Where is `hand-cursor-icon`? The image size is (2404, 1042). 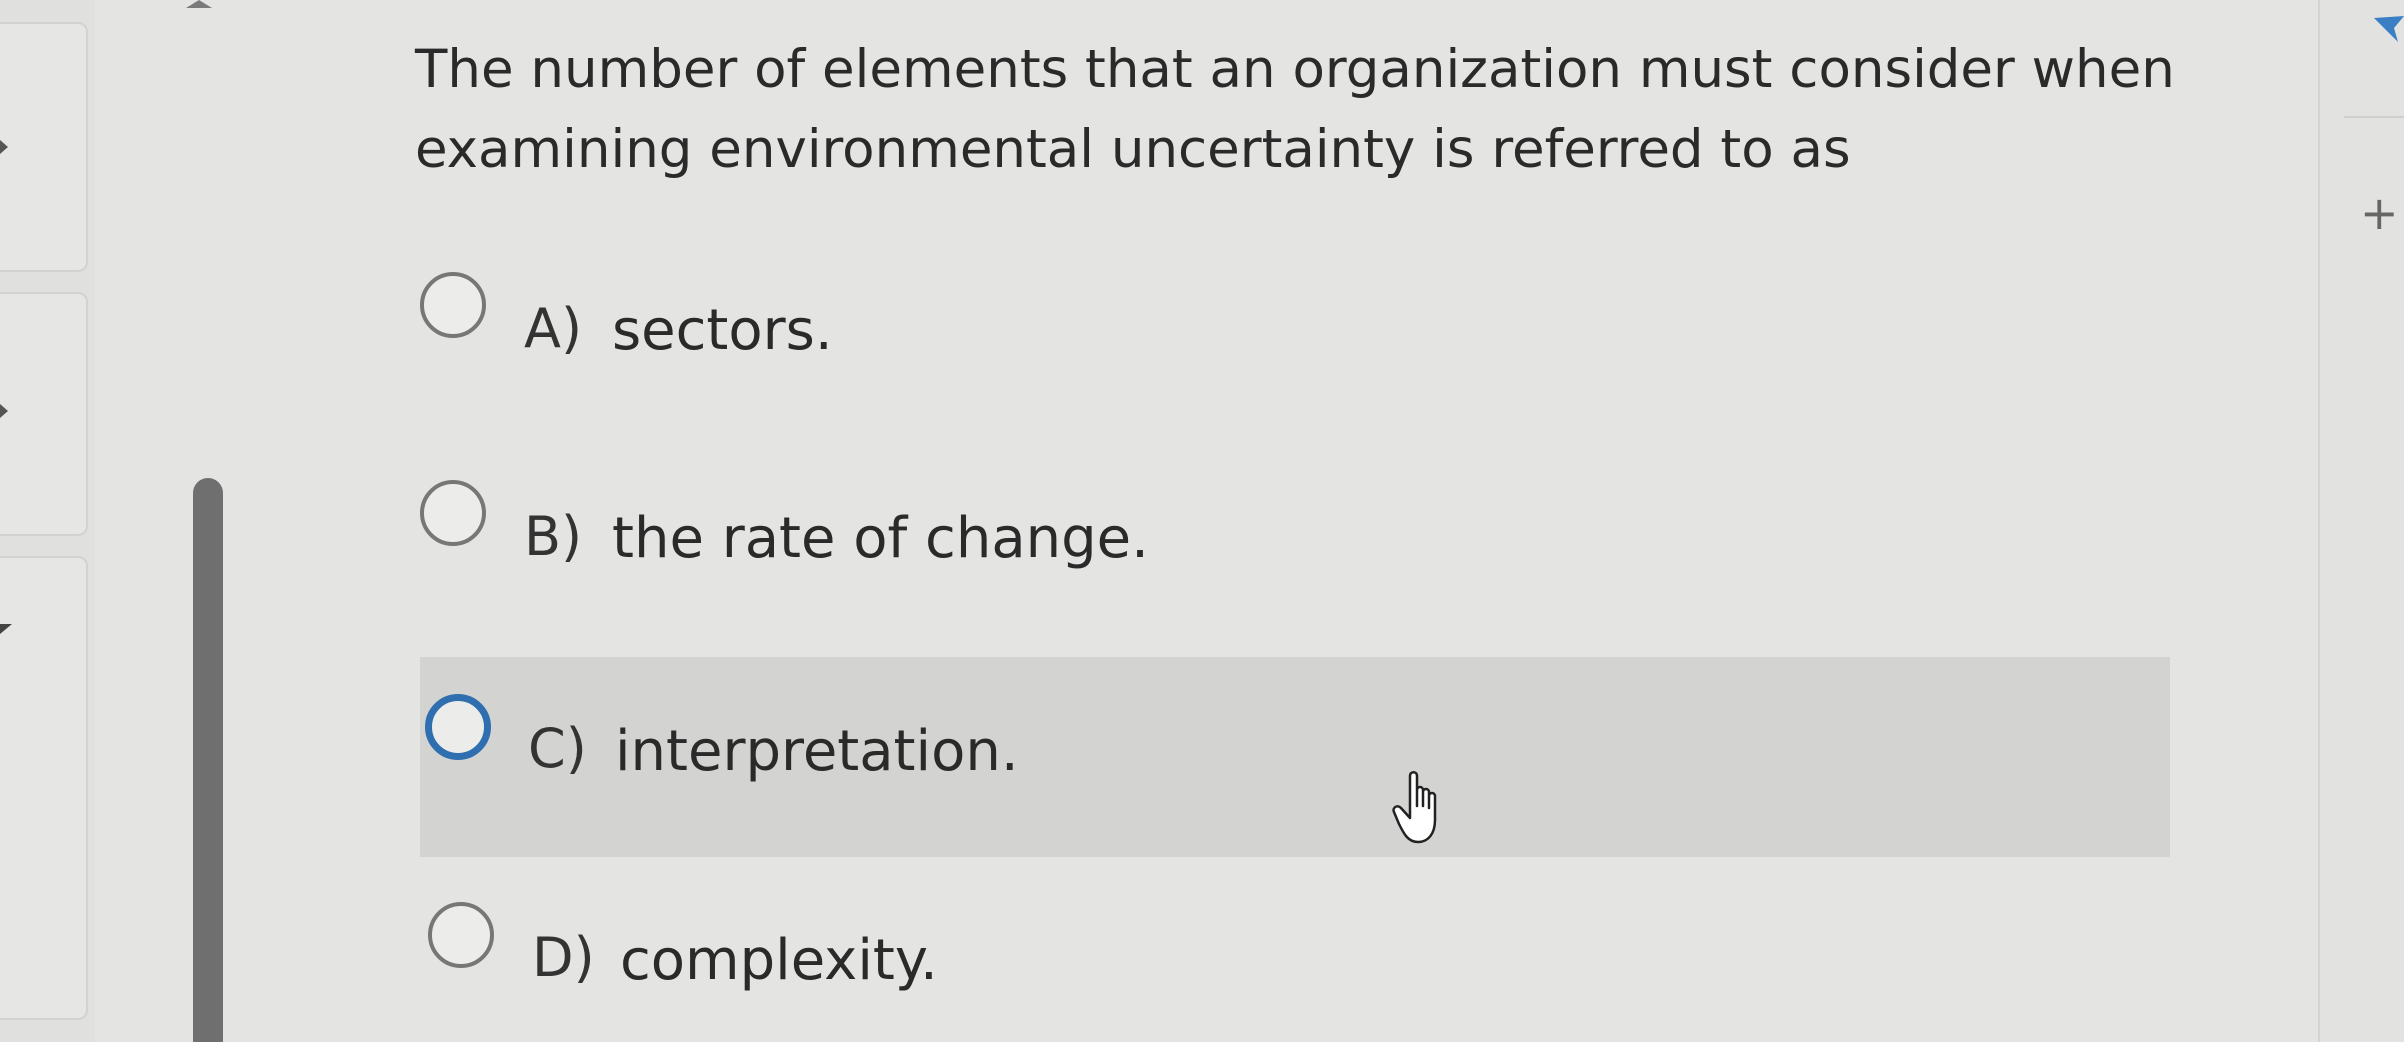
hand-cursor-icon is located at coordinates (1414, 807).